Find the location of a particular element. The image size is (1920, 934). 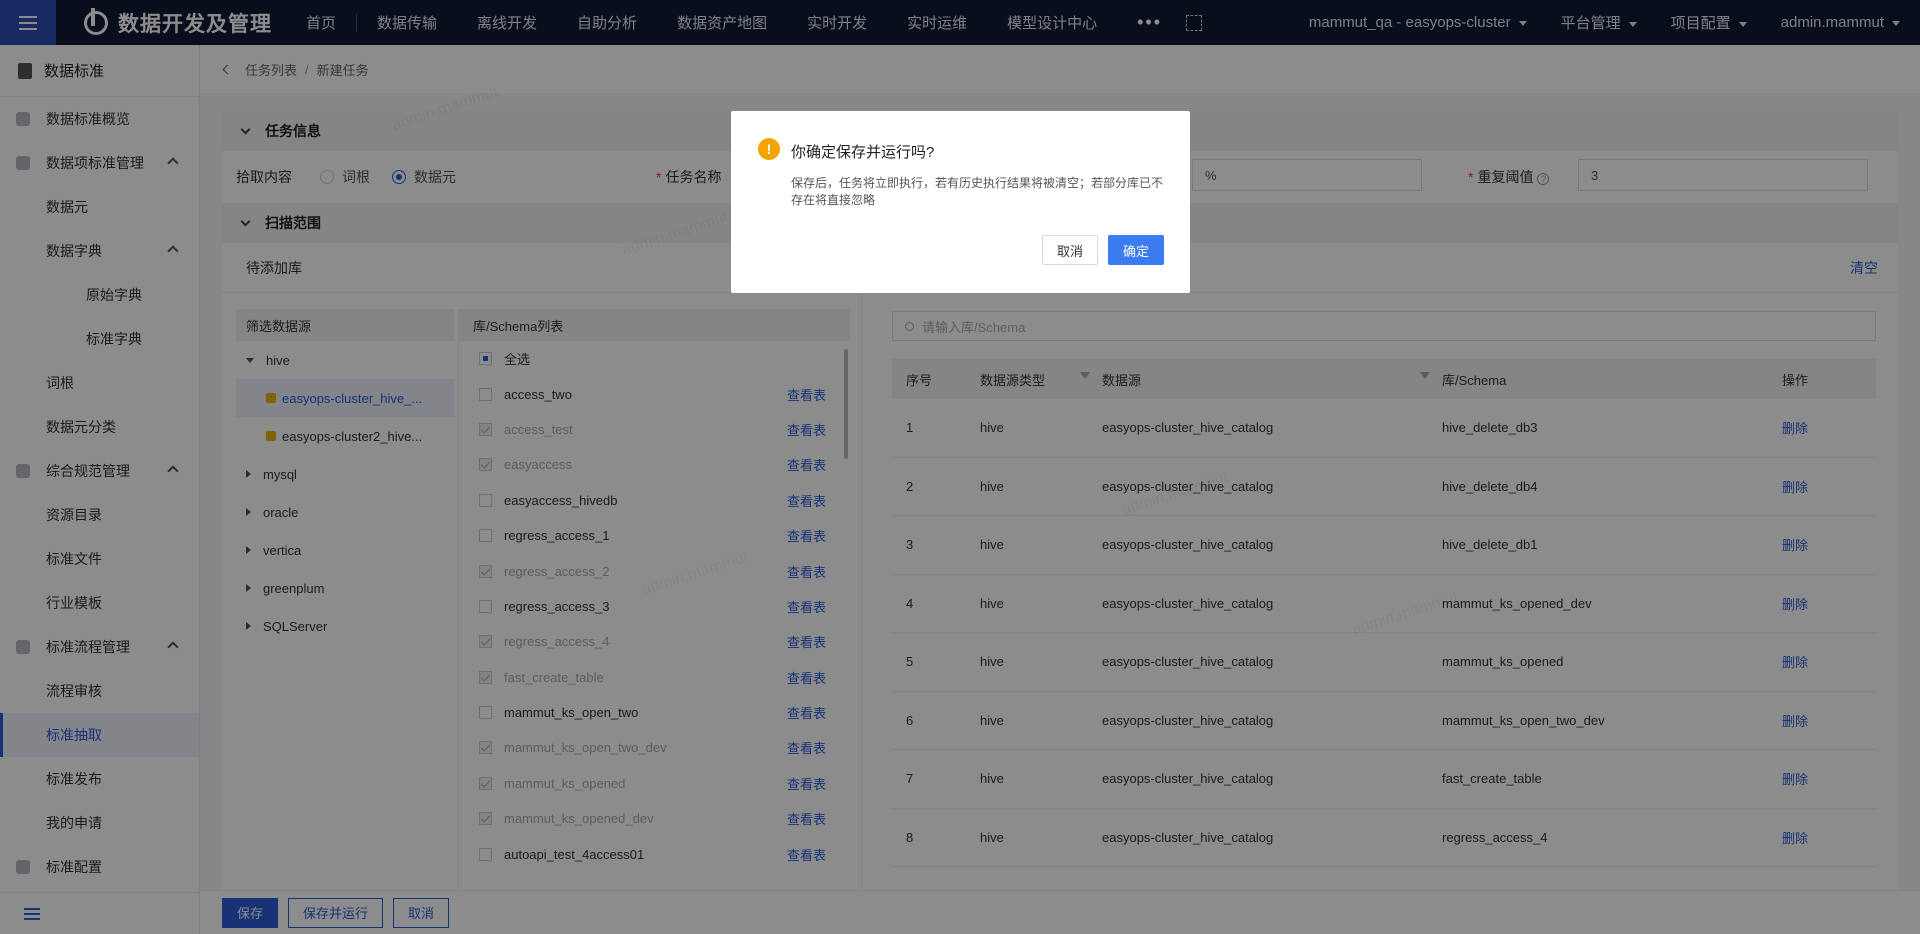

warning-icon: ! is located at coordinates (769, 149).